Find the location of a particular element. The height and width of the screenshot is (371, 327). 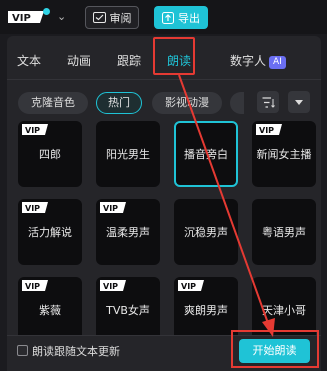

notification-dot is located at coordinates (46, 11).